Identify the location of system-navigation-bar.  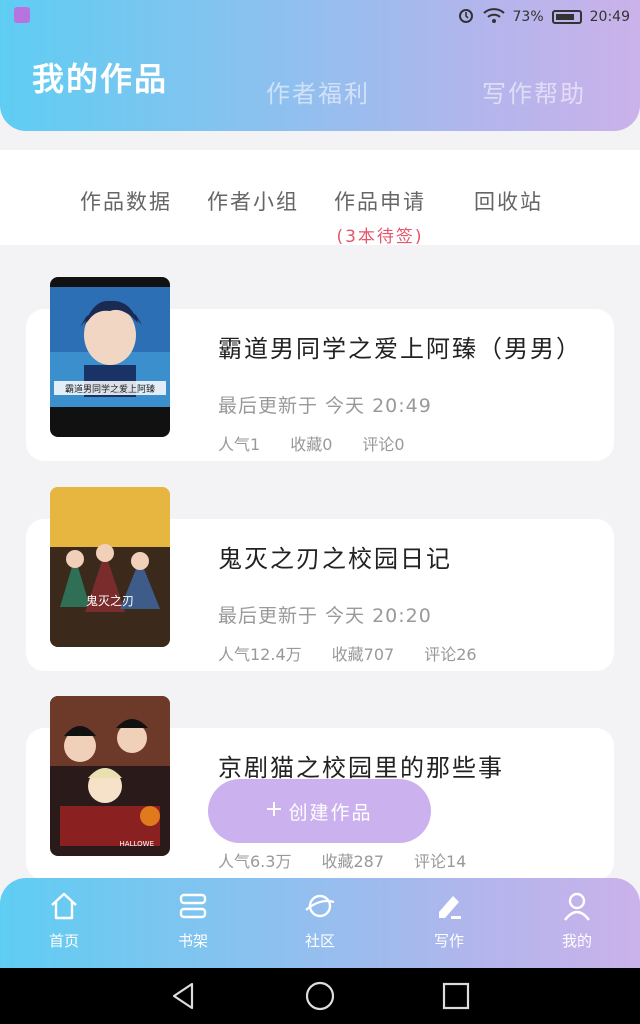
(320, 996).